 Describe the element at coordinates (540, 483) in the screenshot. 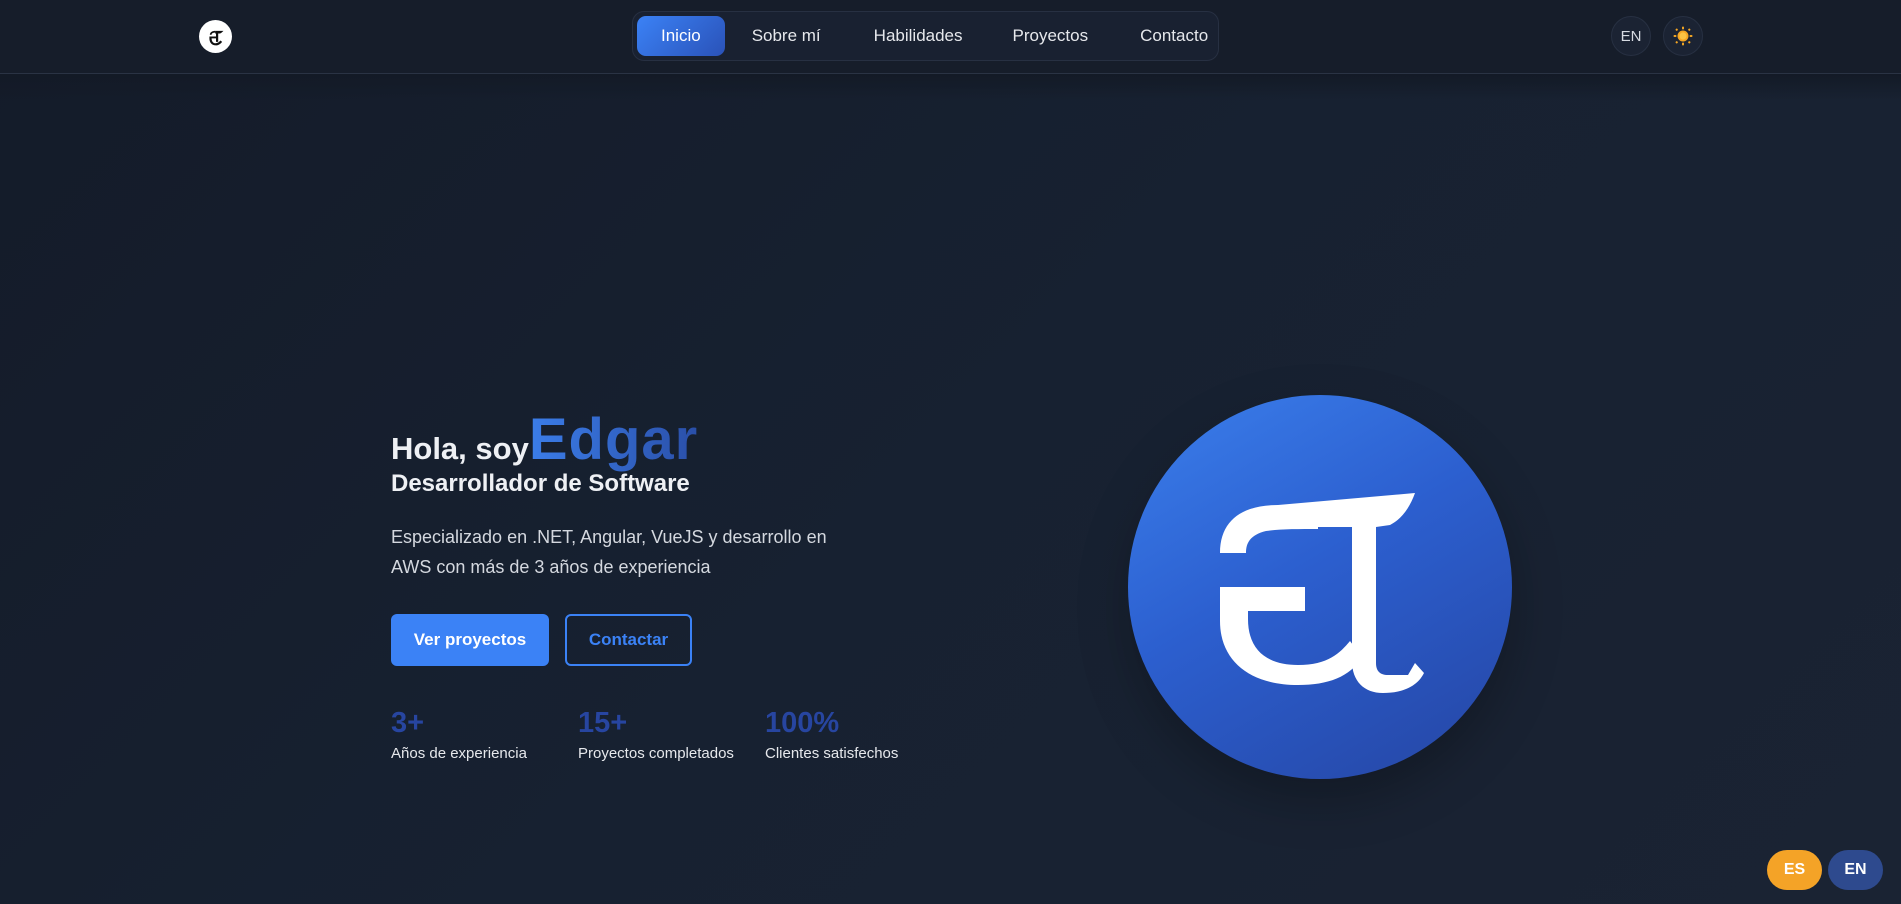

I see `hero-role: Desarrollador de Software` at that location.